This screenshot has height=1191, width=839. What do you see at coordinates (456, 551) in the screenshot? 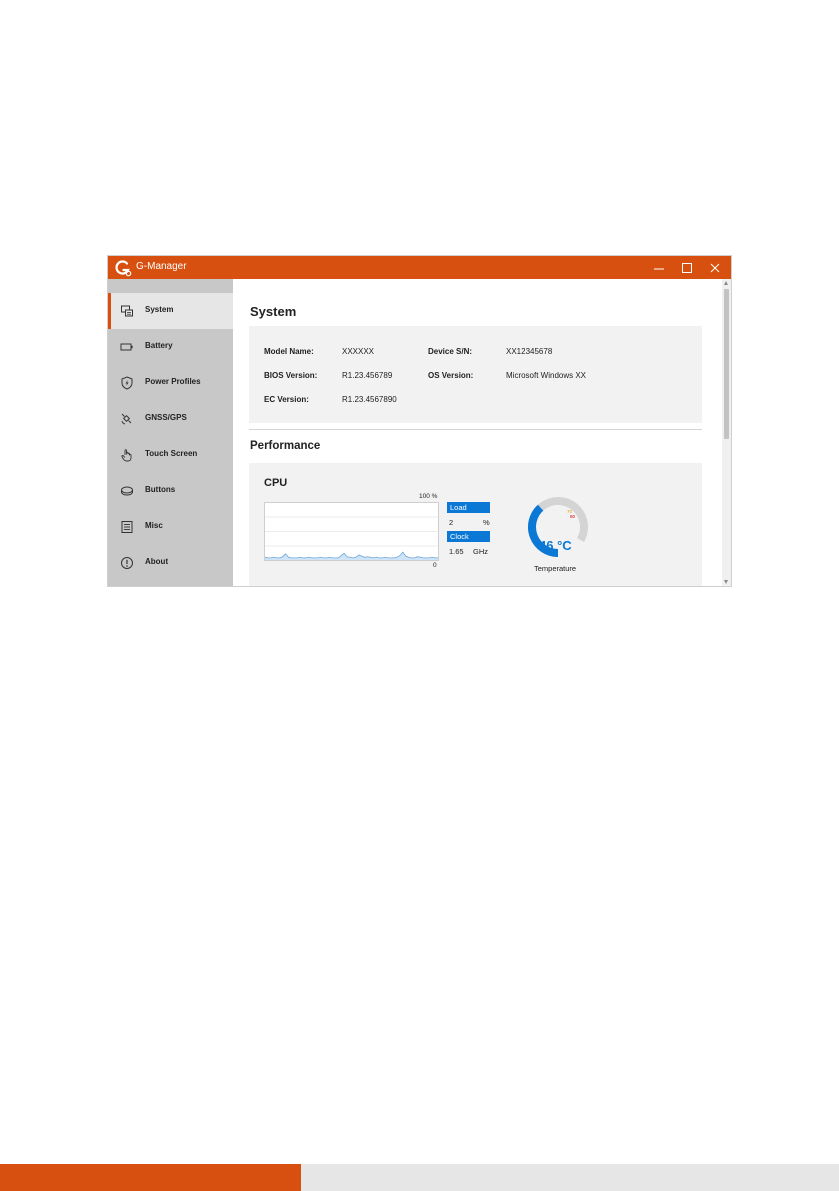
I see `clock-value: 1.65` at bounding box center [456, 551].